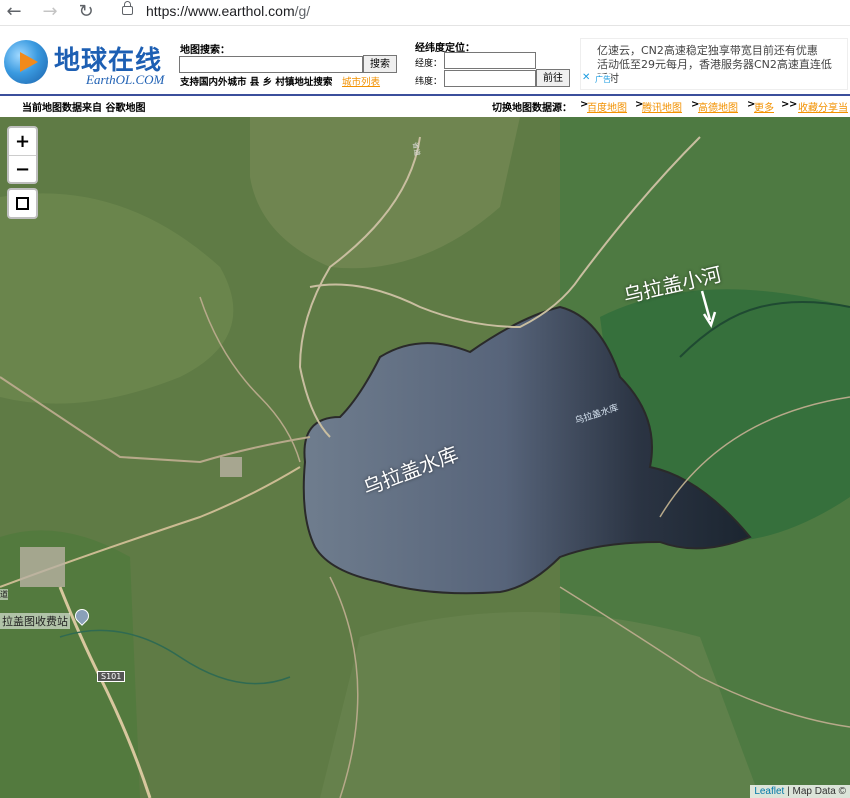 This screenshot has width=850, height=798. Describe the element at coordinates (764, 106) in the screenshot. I see `link-more: 更多` at that location.